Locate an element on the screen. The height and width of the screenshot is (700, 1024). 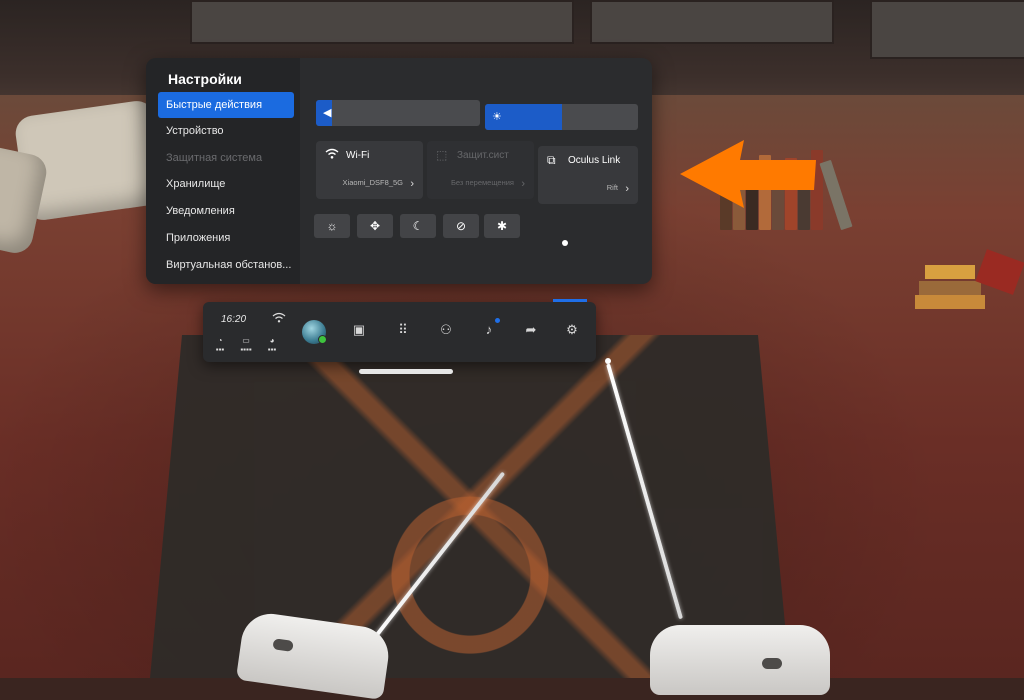
book-stack is located at coordinates (969, 287).